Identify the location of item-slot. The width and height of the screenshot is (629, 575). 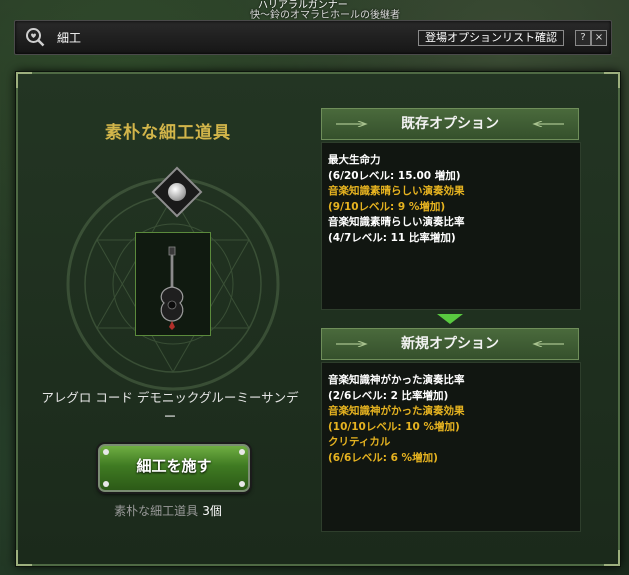
(173, 284).